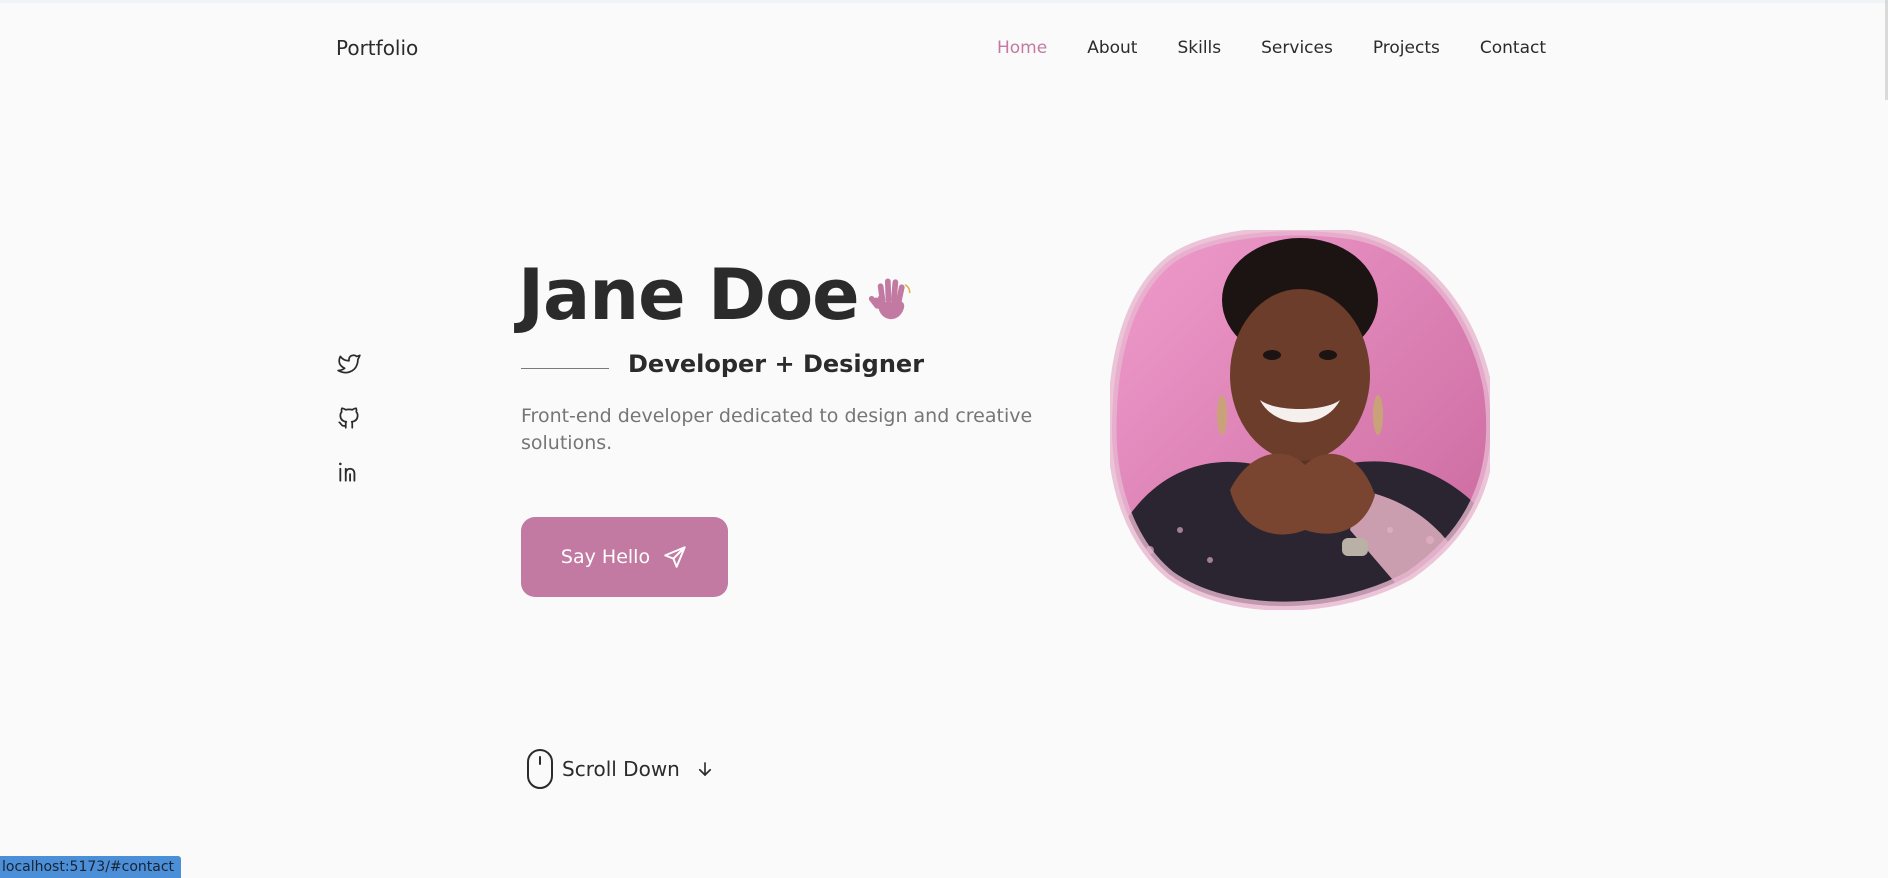 Image resolution: width=1888 pixels, height=878 pixels. I want to click on hero-name-text: Jane Doe, so click(689, 295).